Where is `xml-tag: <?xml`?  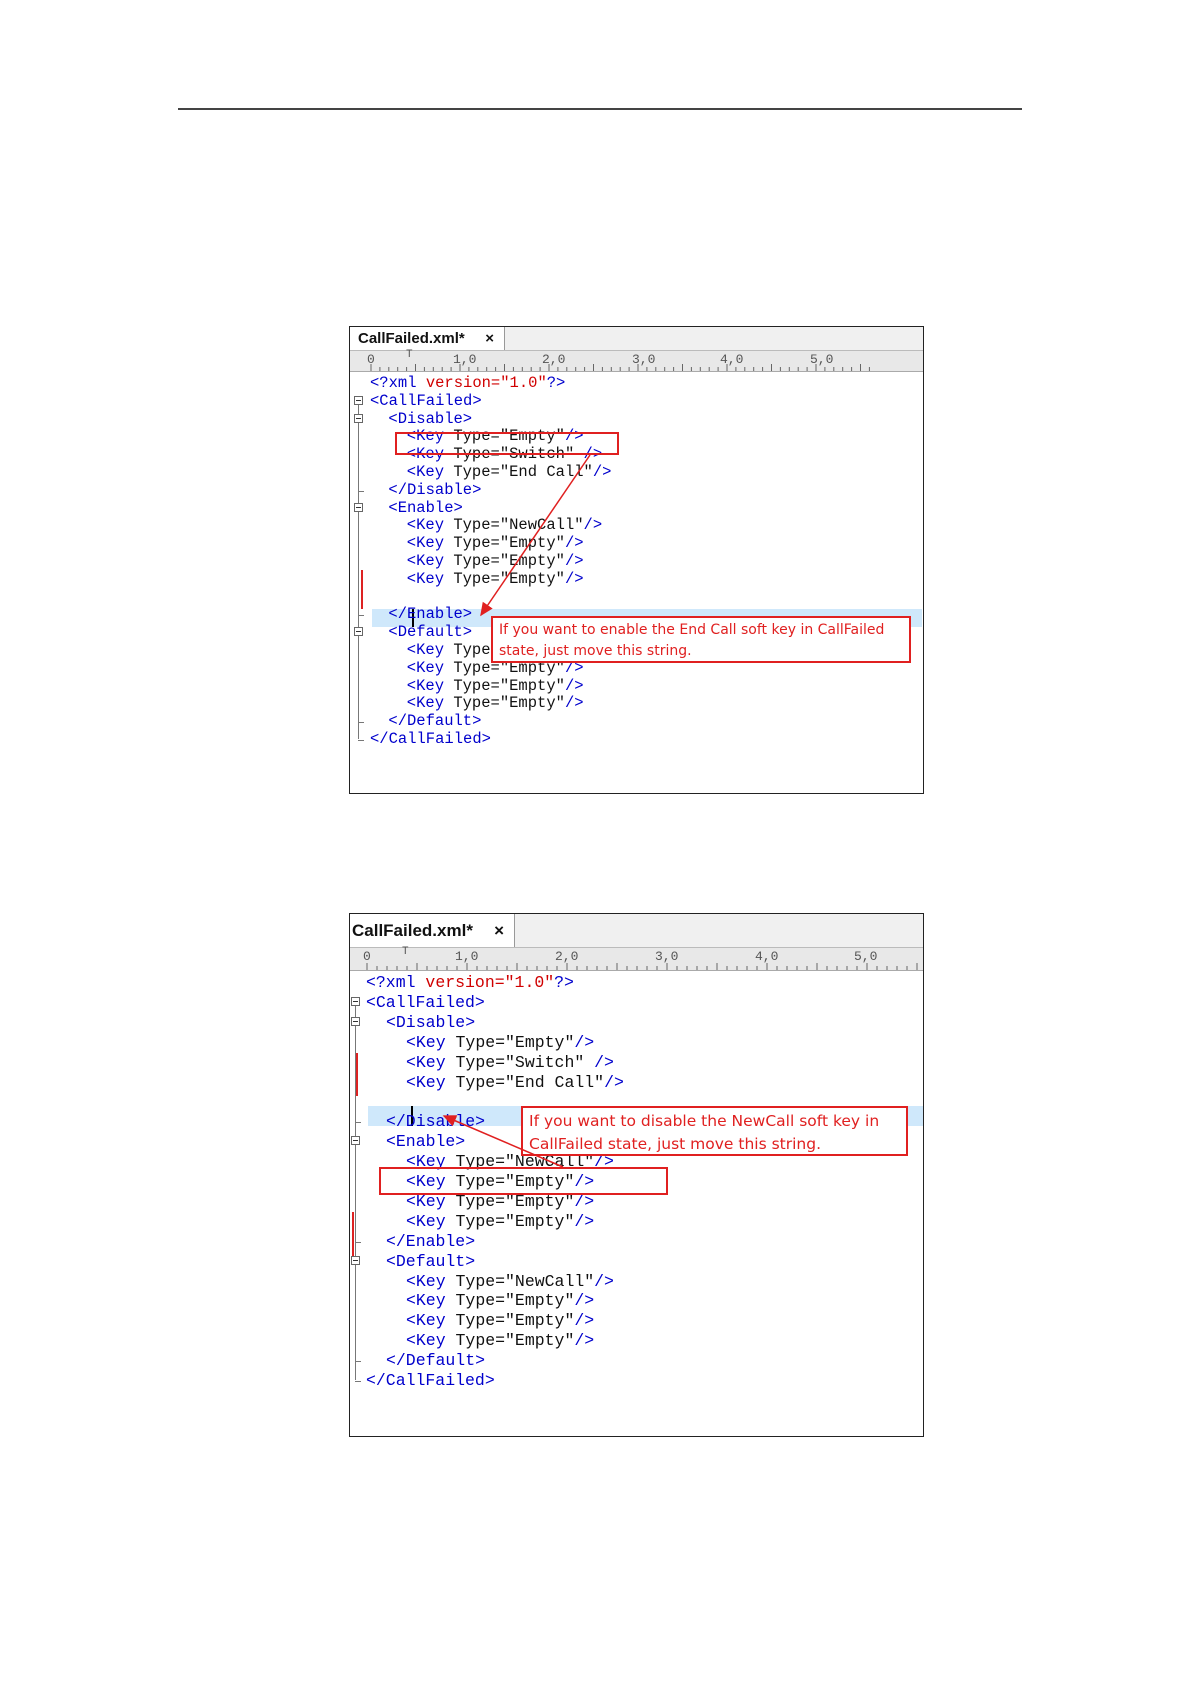
xml-tag: <?xml is located at coordinates (391, 982).